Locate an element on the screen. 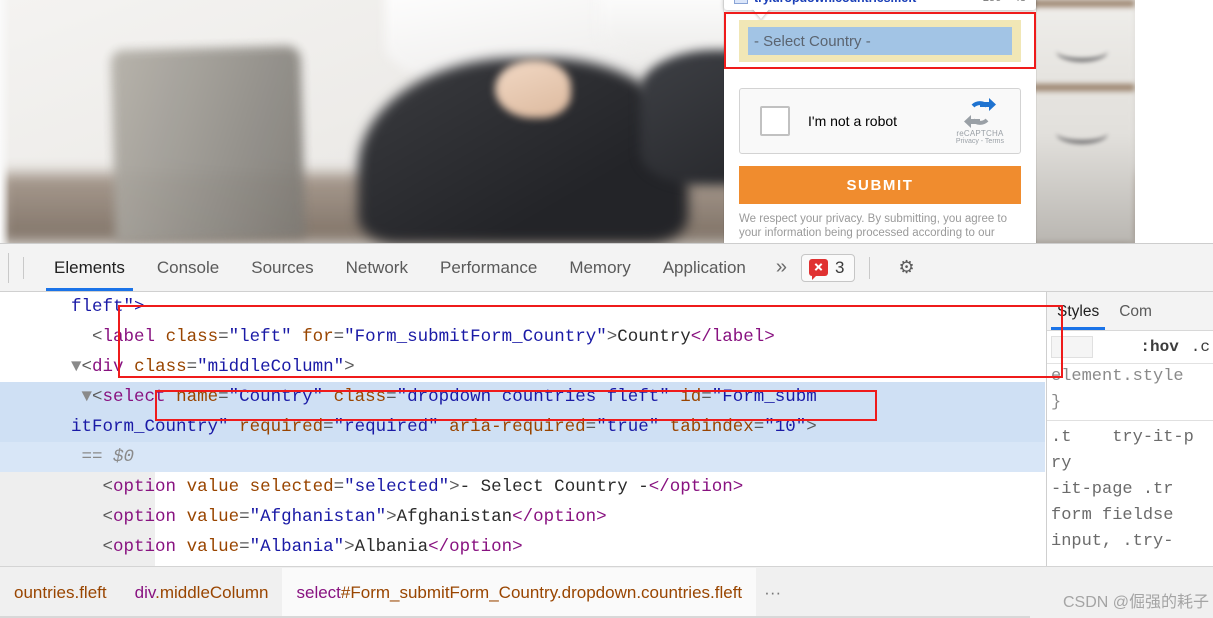  sel-a6: tabindex is located at coordinates (711, 427).